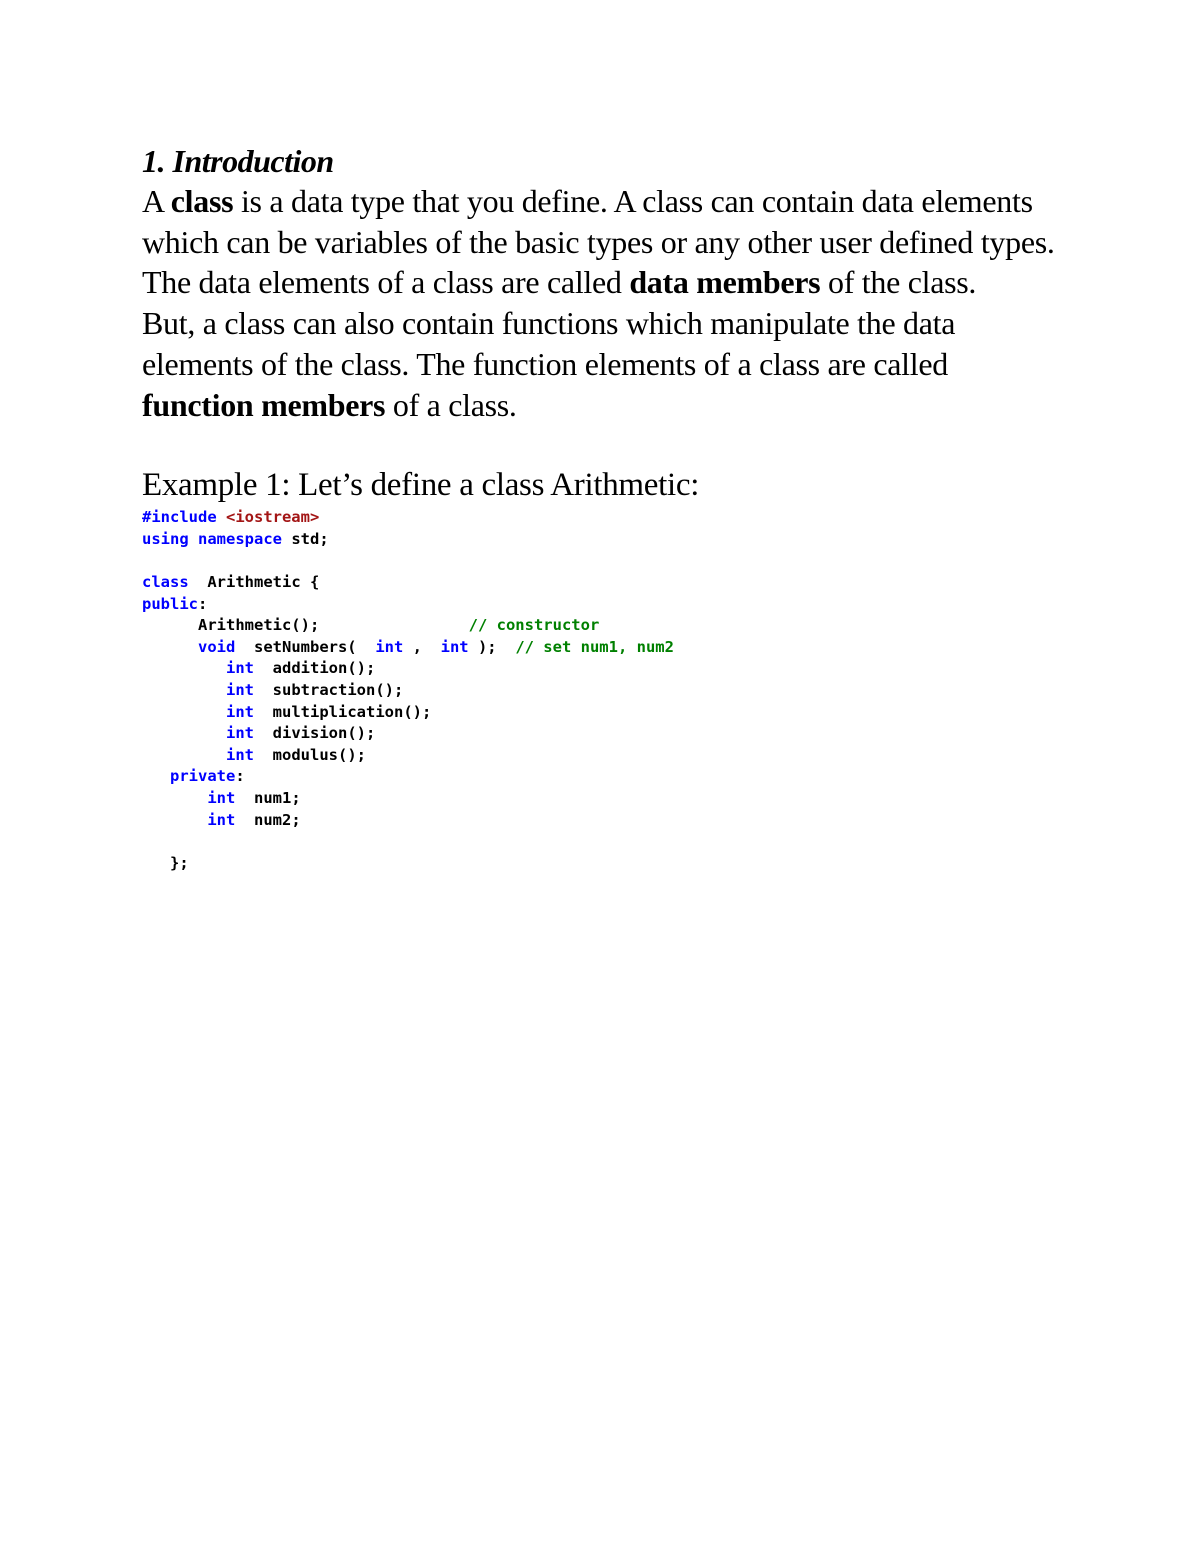 The image size is (1200, 1553). I want to click on code-text: Arithmetic();, so click(231, 625).